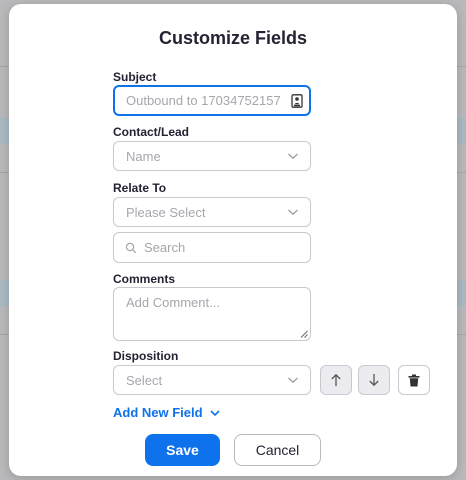 Image resolution: width=466 pixels, height=480 pixels. Describe the element at coordinates (158, 412) in the screenshot. I see `add-new-field-label: Add New Field` at that location.